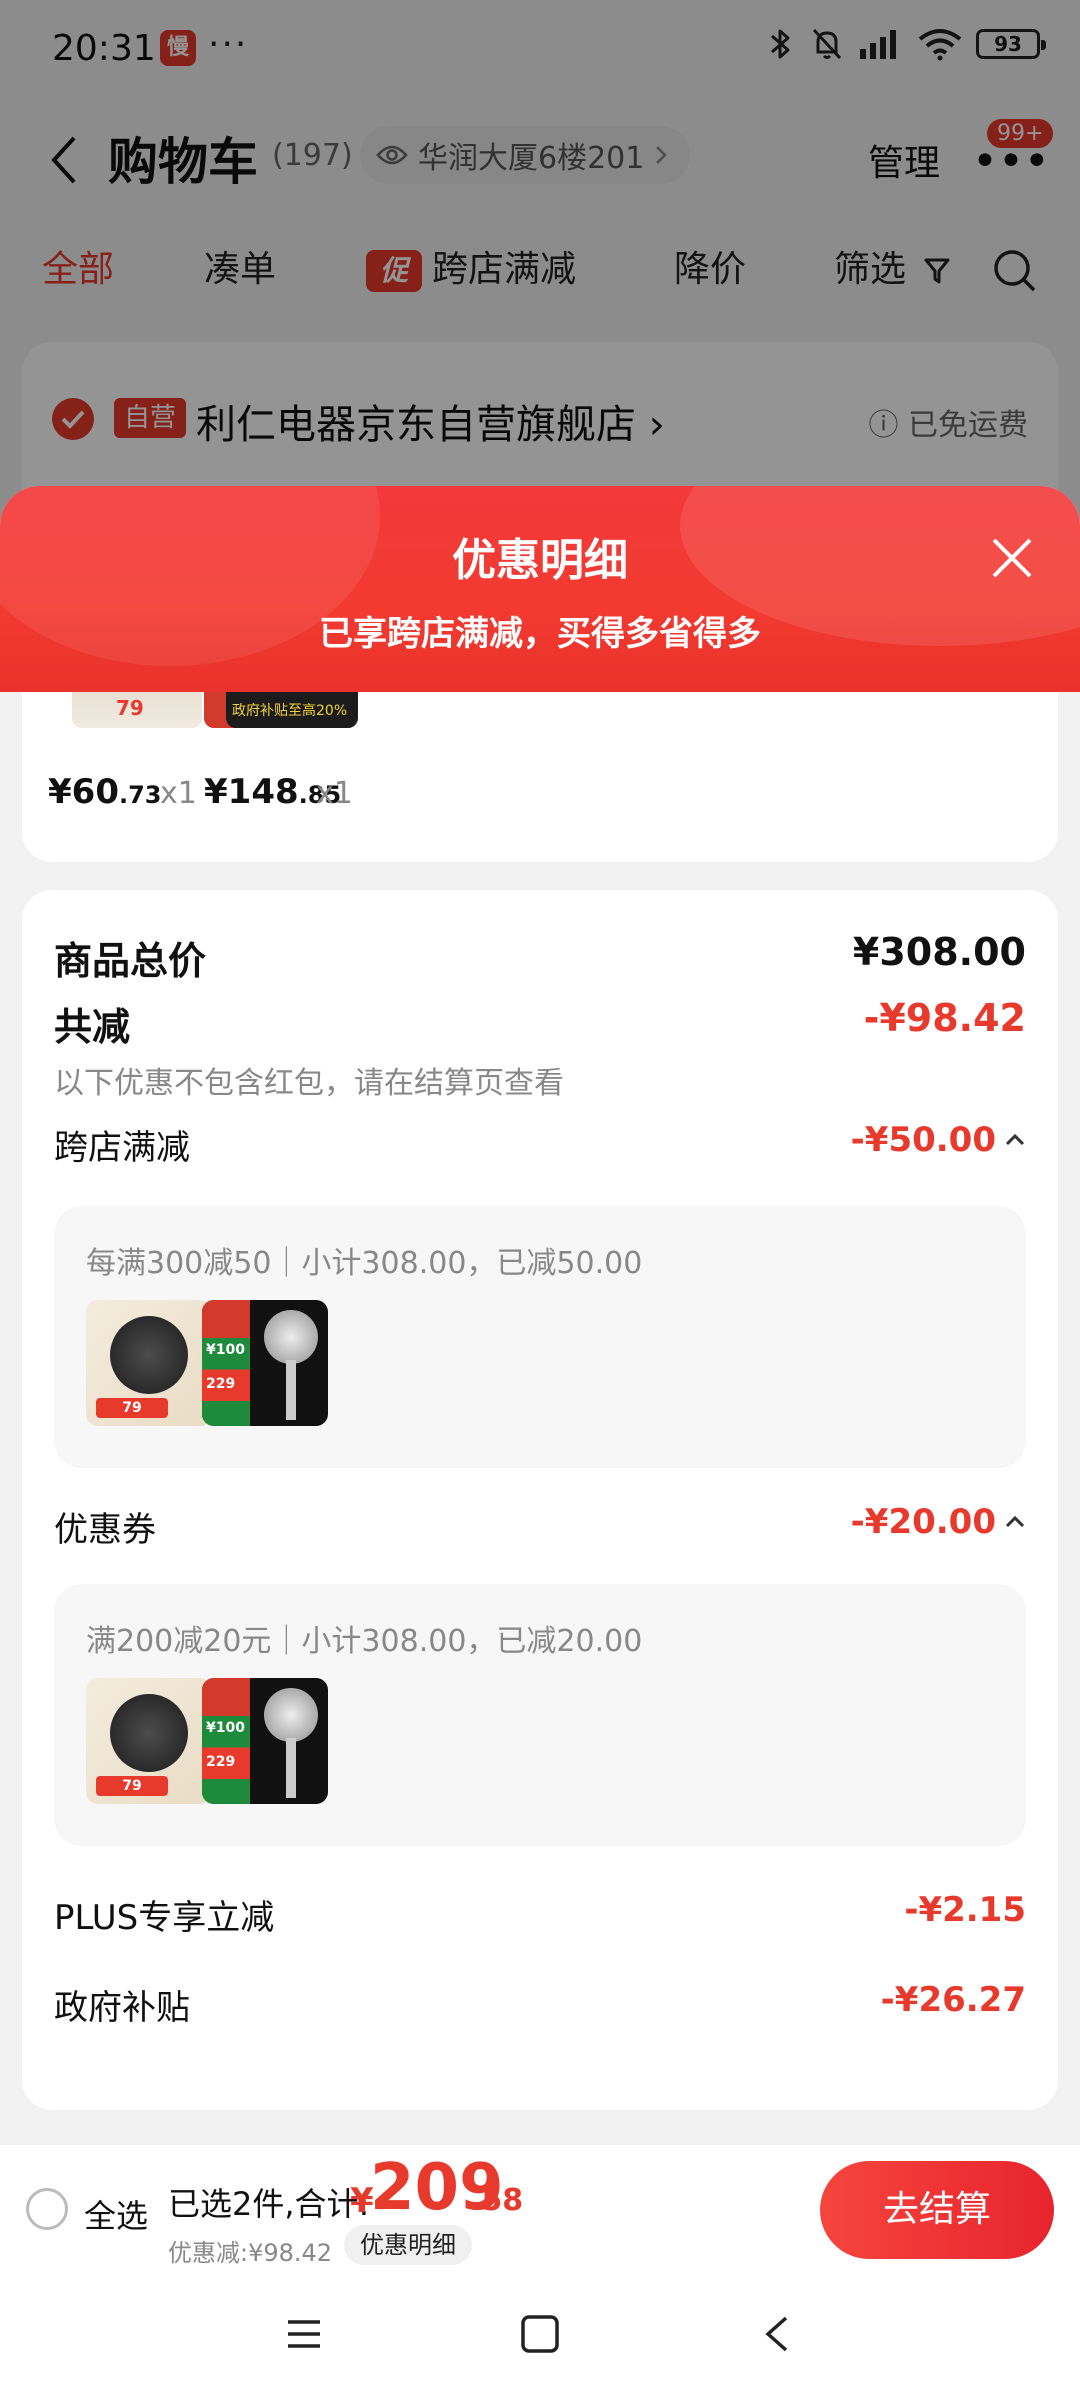 The height and width of the screenshot is (2400, 1080). I want to click on coupon-toggle: -¥20.00, so click(938, 1522).